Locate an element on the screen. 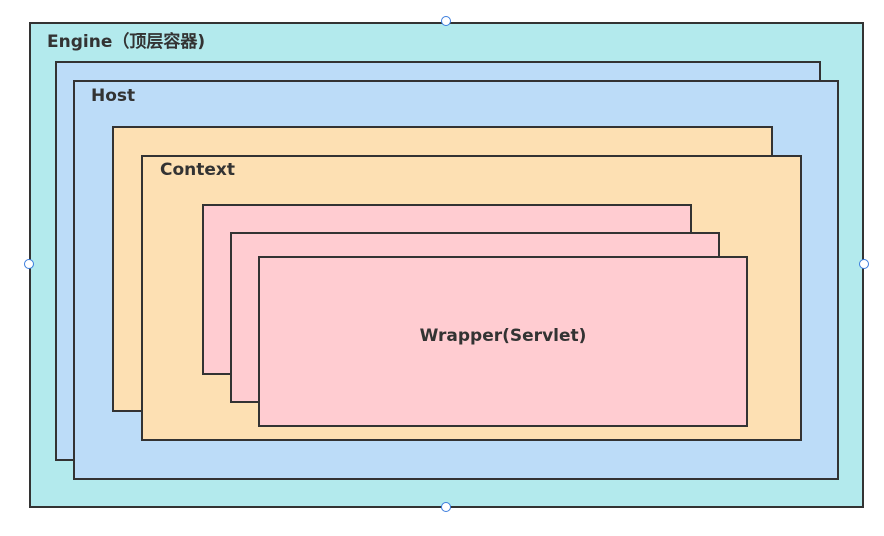 This screenshot has width=884, height=536. host-label: Host is located at coordinates (113, 96).